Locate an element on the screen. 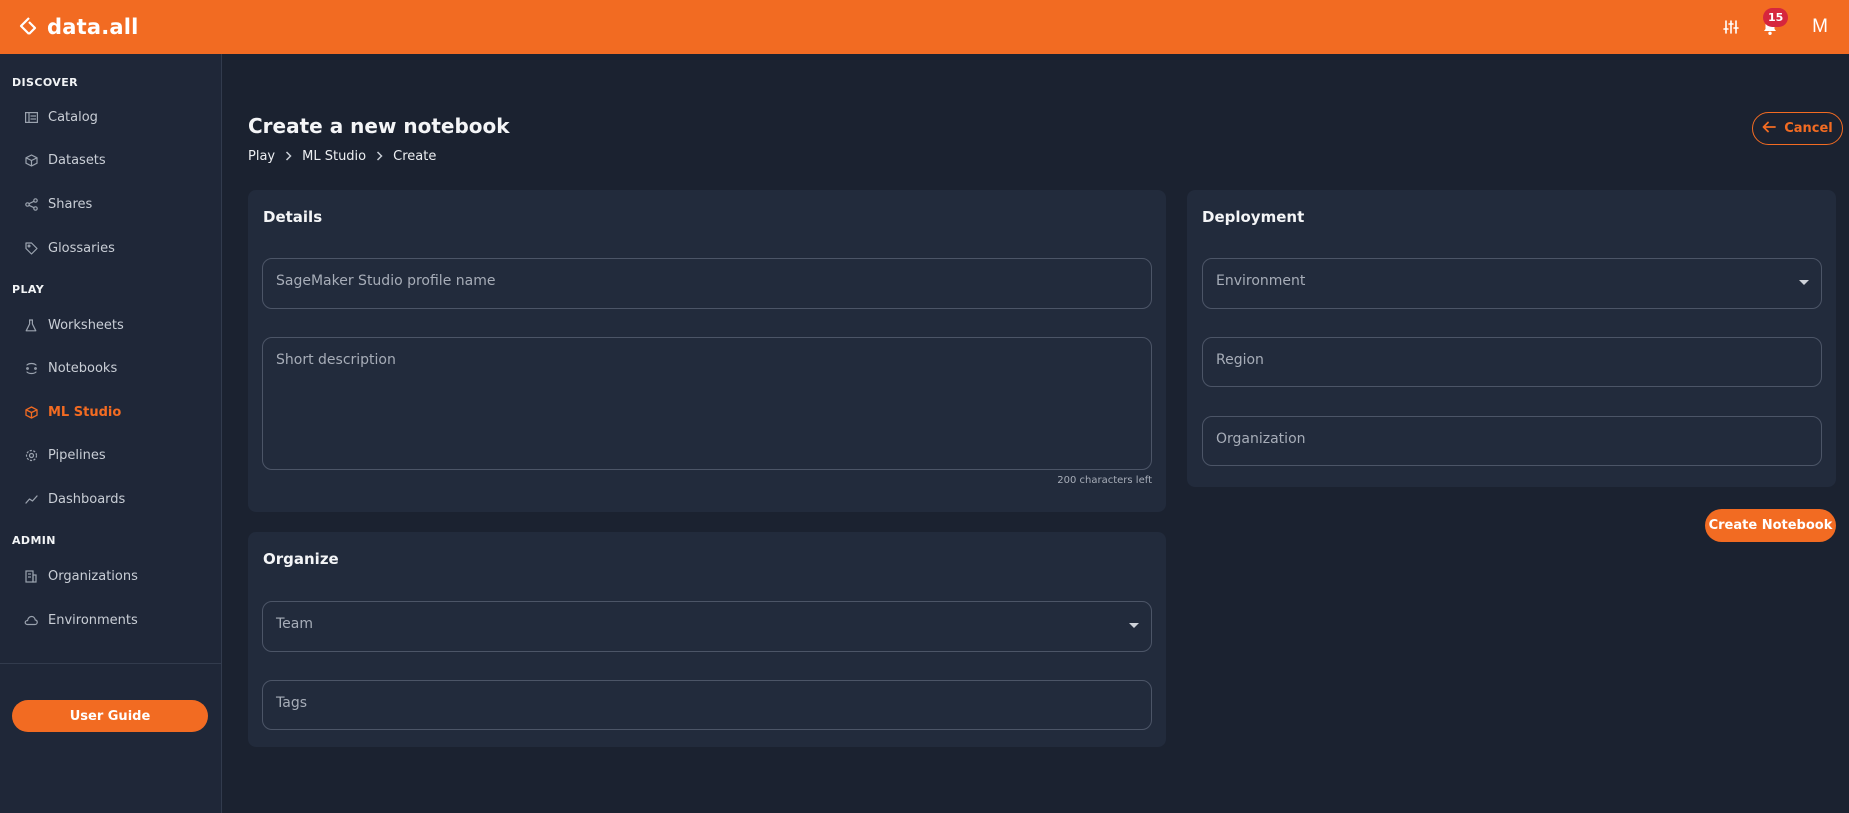 The width and height of the screenshot is (1849, 813). sidebar-item-label: Organizations is located at coordinates (93, 576).